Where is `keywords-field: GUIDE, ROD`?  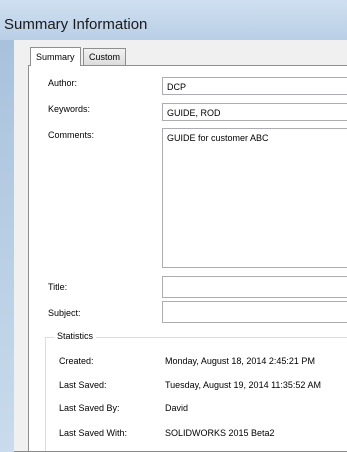 keywords-field: GUIDE, ROD is located at coordinates (254, 112).